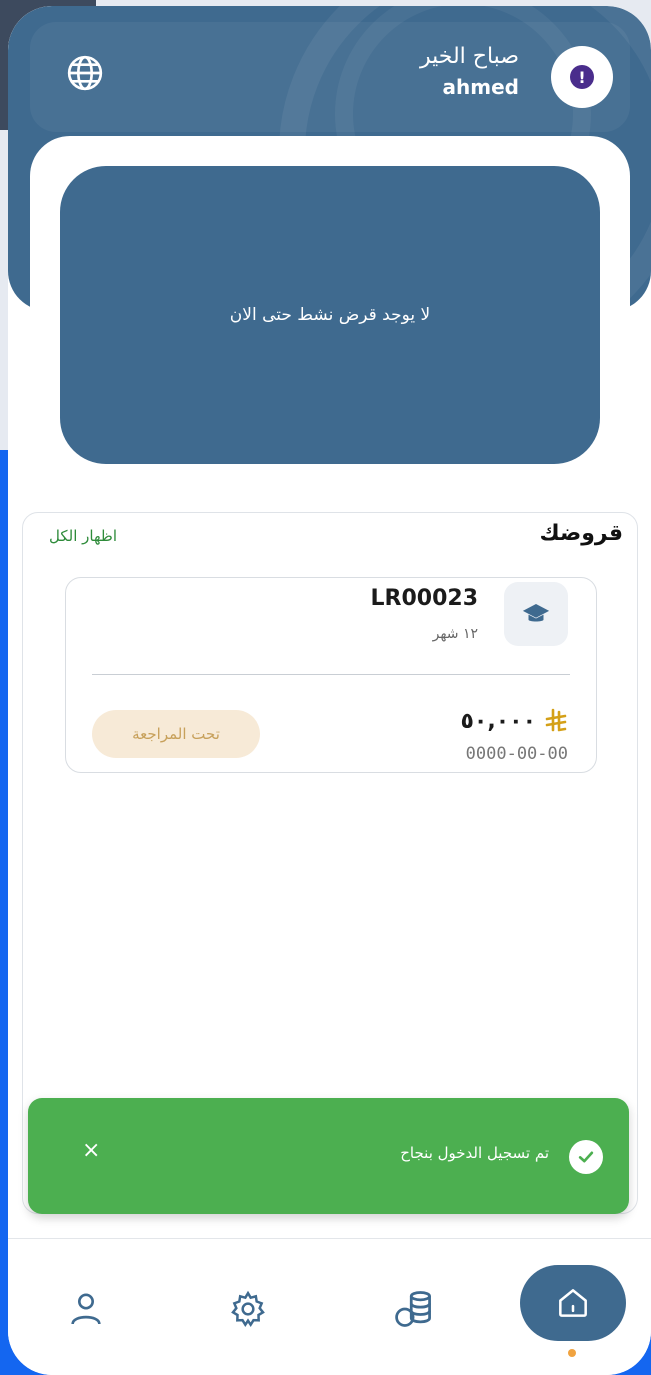  I want to click on loan-amount-row: ٥٠,٠٠٠, so click(515, 721).